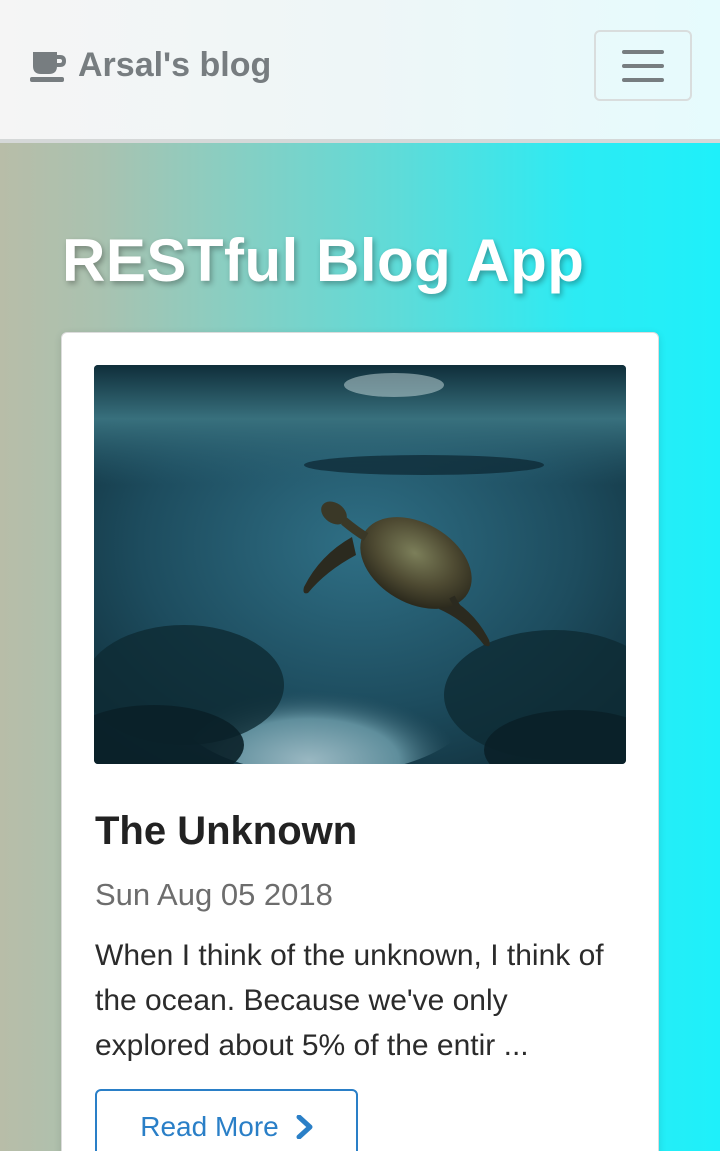 The width and height of the screenshot is (720, 1151). Describe the element at coordinates (175, 64) in the screenshot. I see `brand-label: Arsal's blog` at that location.